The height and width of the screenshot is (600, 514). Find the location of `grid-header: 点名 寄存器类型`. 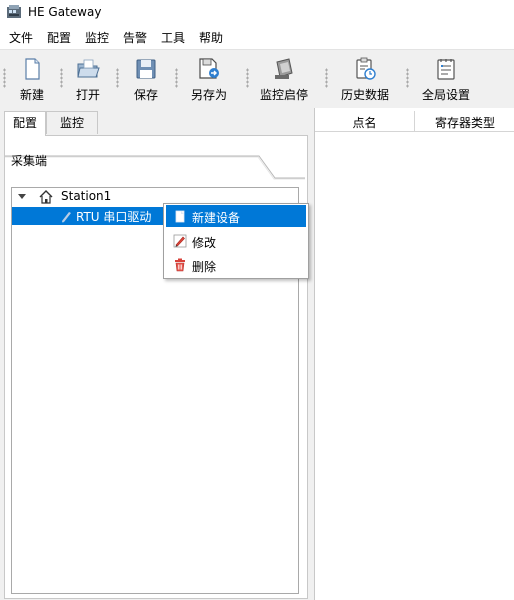

grid-header: 点名 寄存器类型 is located at coordinates (414, 121).